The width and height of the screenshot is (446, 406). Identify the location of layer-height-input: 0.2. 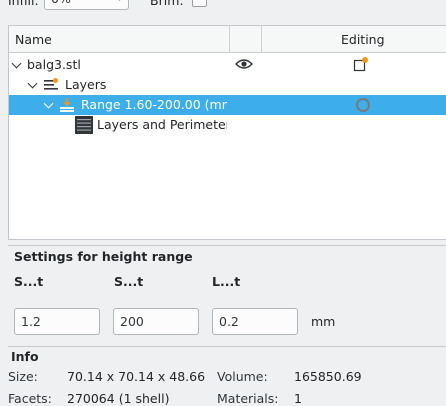
(255, 321).